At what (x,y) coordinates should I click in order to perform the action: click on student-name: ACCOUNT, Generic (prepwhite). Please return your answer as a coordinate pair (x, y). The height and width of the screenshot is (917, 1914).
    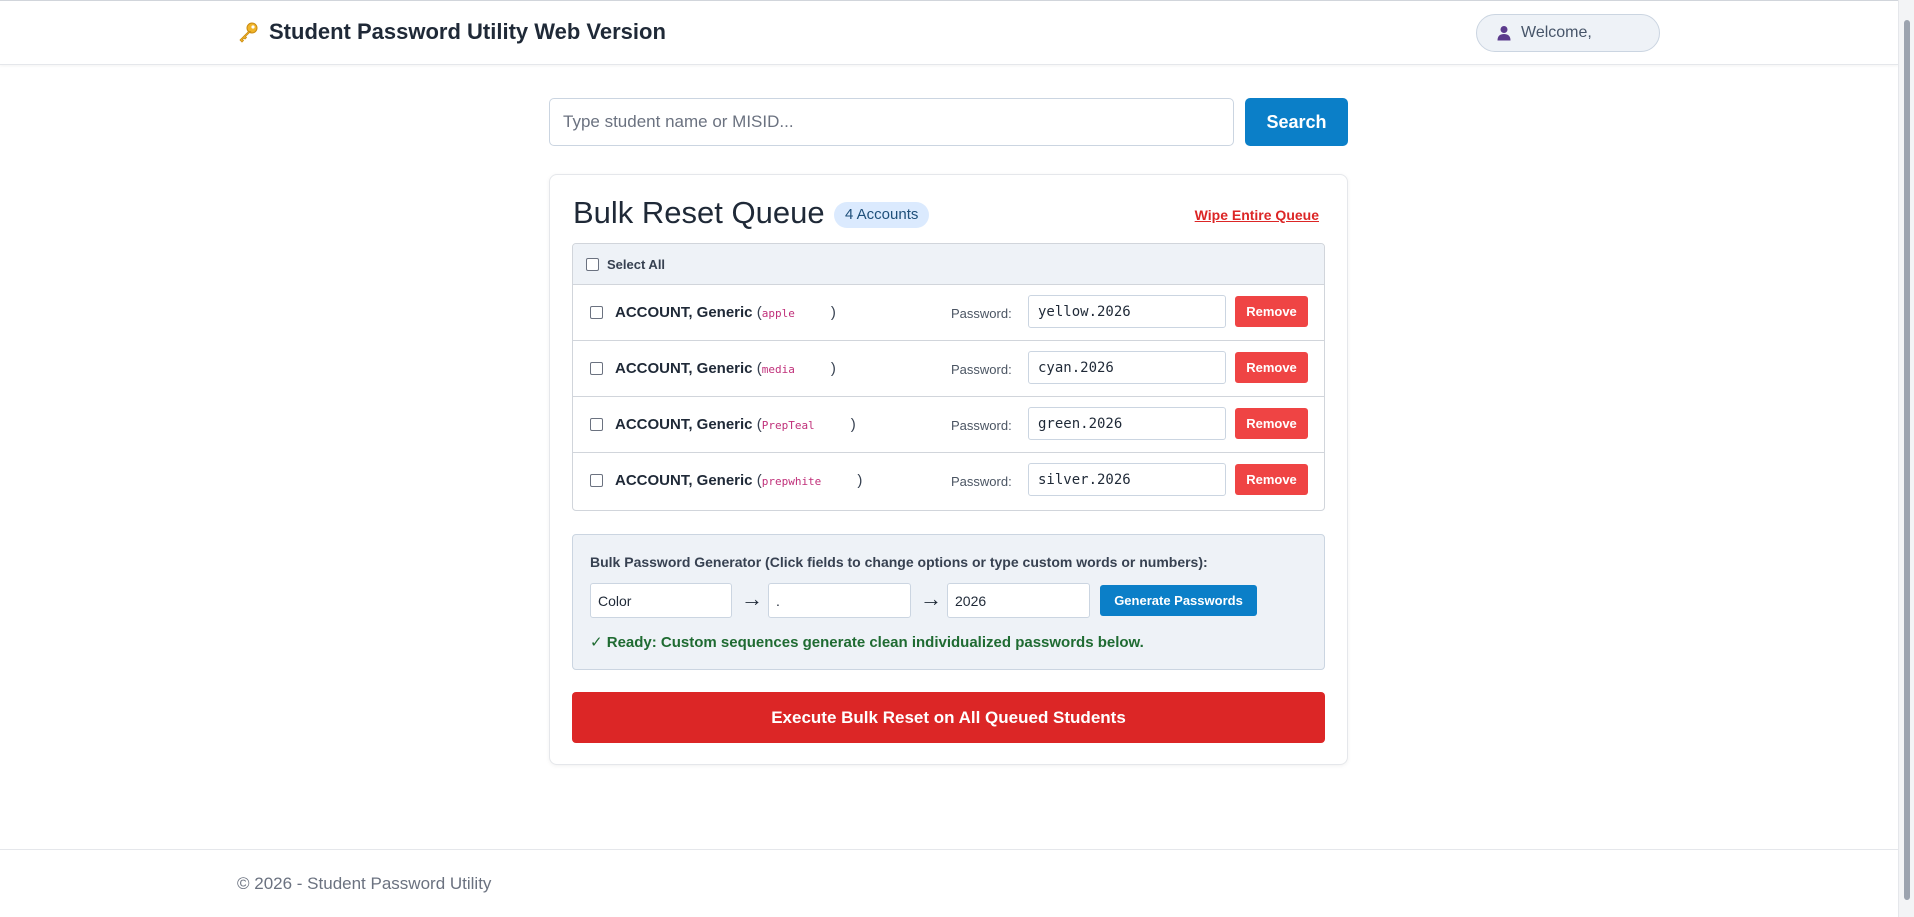
    Looking at the image, I should click on (738, 480).